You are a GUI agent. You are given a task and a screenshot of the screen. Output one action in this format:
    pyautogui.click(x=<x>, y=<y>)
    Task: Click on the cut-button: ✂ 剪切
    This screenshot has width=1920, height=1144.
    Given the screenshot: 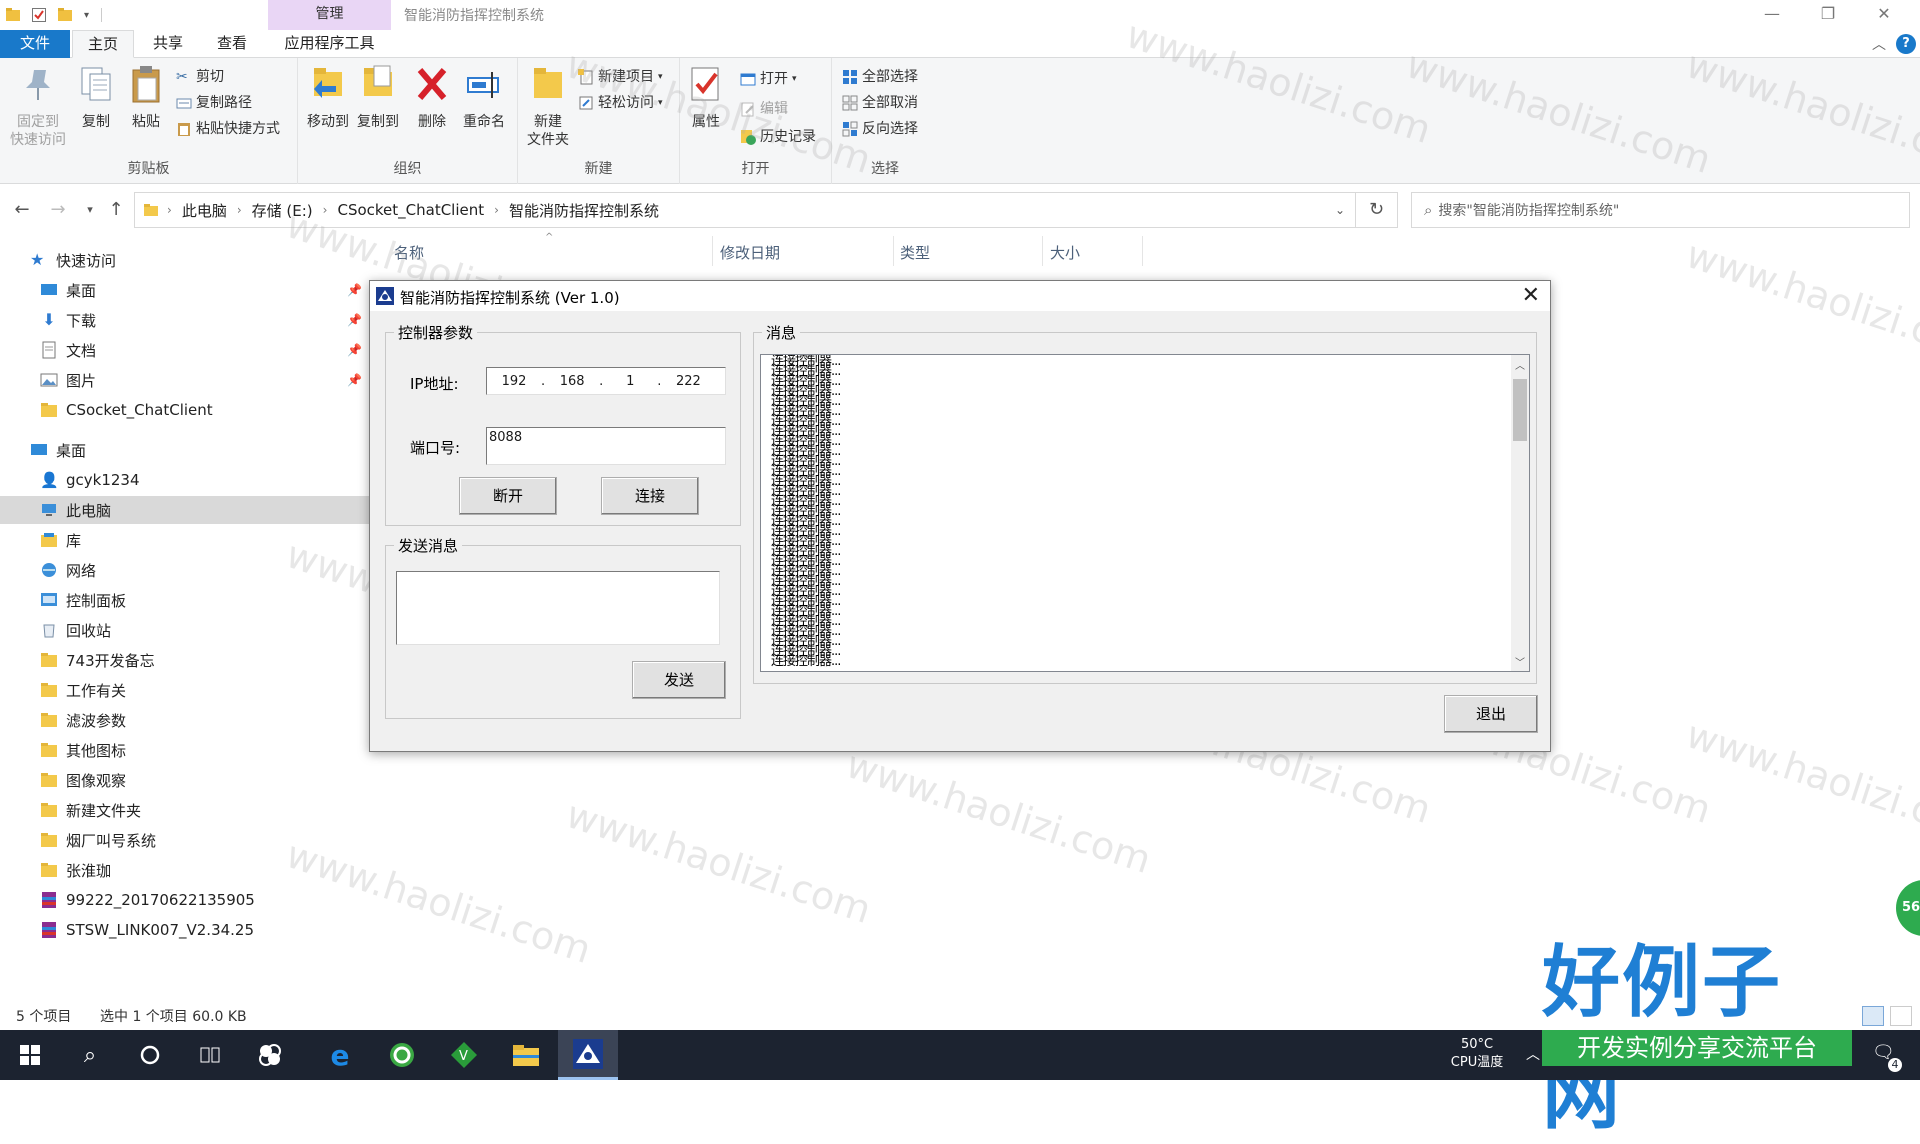 What is the action you would take?
    pyautogui.click(x=200, y=77)
    